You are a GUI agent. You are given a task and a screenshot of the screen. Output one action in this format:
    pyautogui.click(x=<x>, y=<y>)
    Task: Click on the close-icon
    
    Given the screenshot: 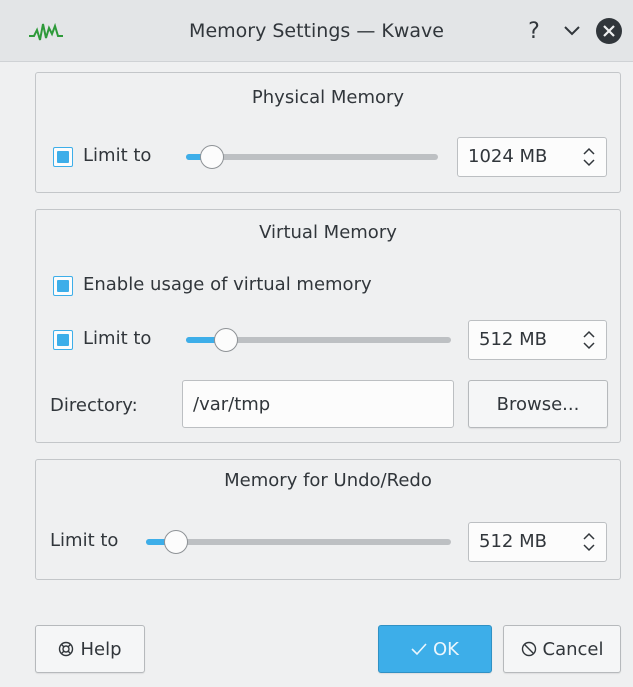 What is the action you would take?
    pyautogui.click(x=609, y=31)
    